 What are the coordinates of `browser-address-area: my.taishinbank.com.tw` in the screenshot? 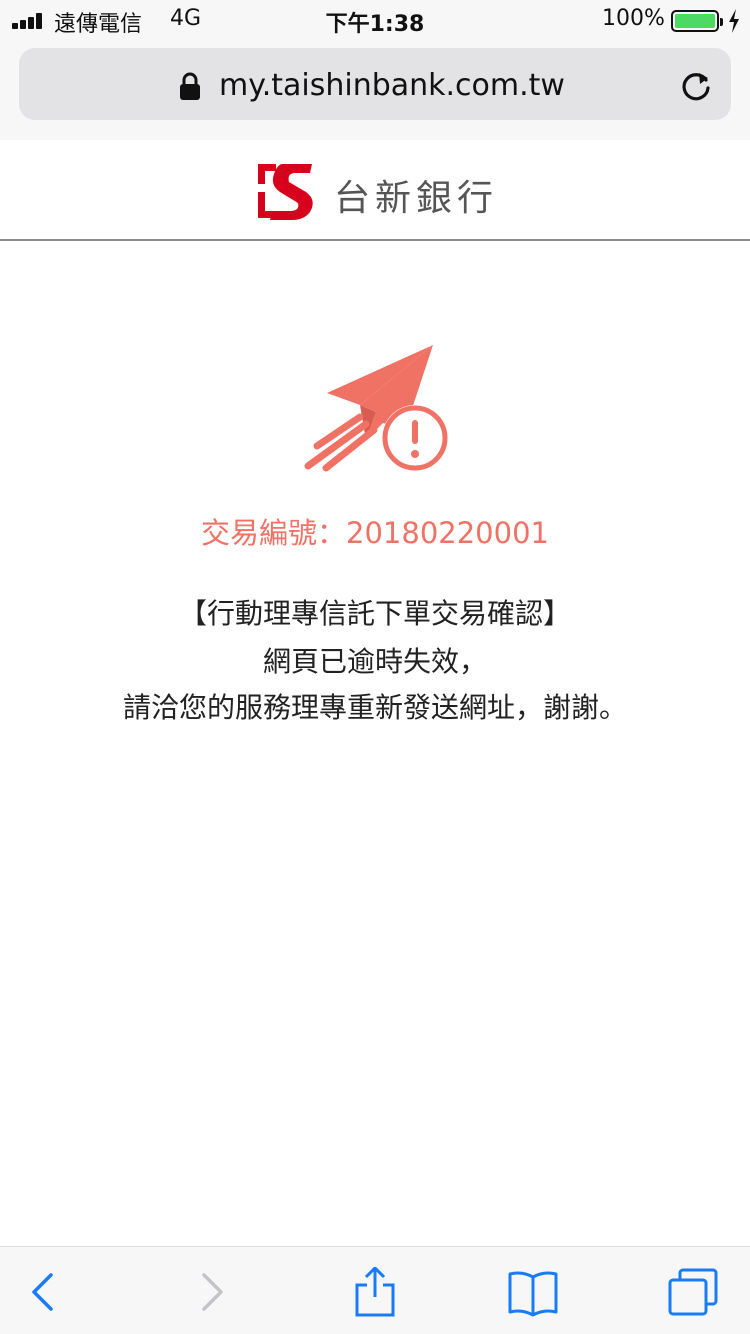 It's located at (375, 90).